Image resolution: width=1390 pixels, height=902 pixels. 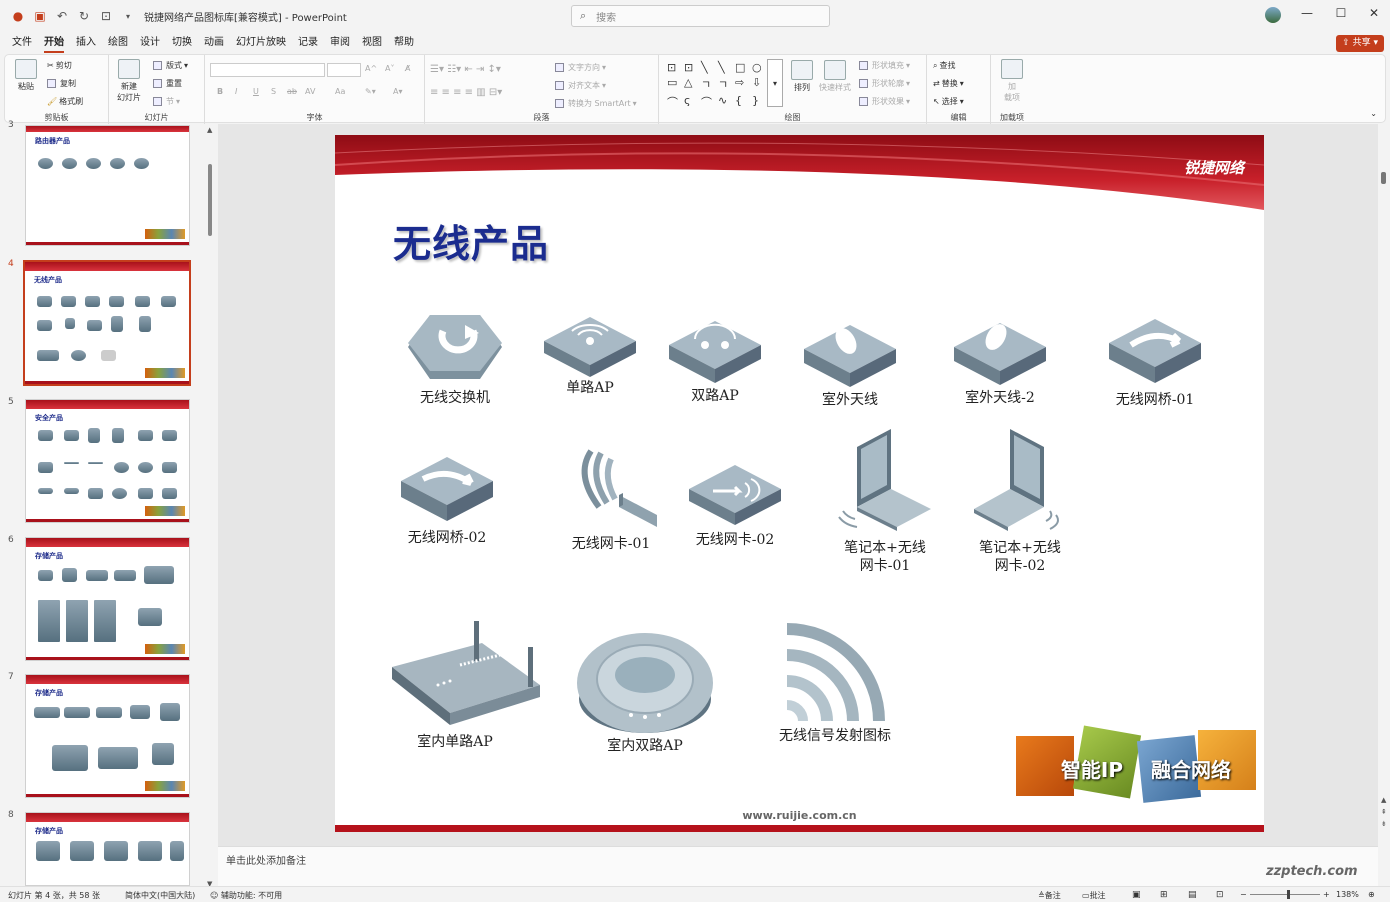 I want to click on layout-button: 版式 ▾, so click(x=170, y=65).